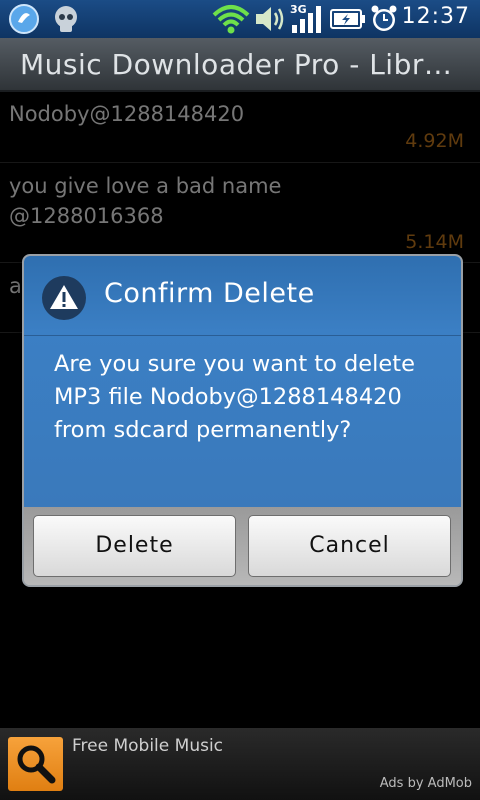 The height and width of the screenshot is (800, 480). I want to click on delete-button: Delete, so click(134, 546).